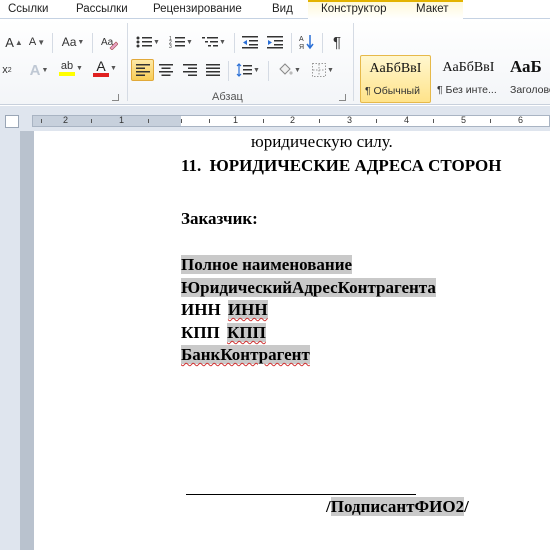  I want to click on tab-design: Конструктор, so click(354, 9).